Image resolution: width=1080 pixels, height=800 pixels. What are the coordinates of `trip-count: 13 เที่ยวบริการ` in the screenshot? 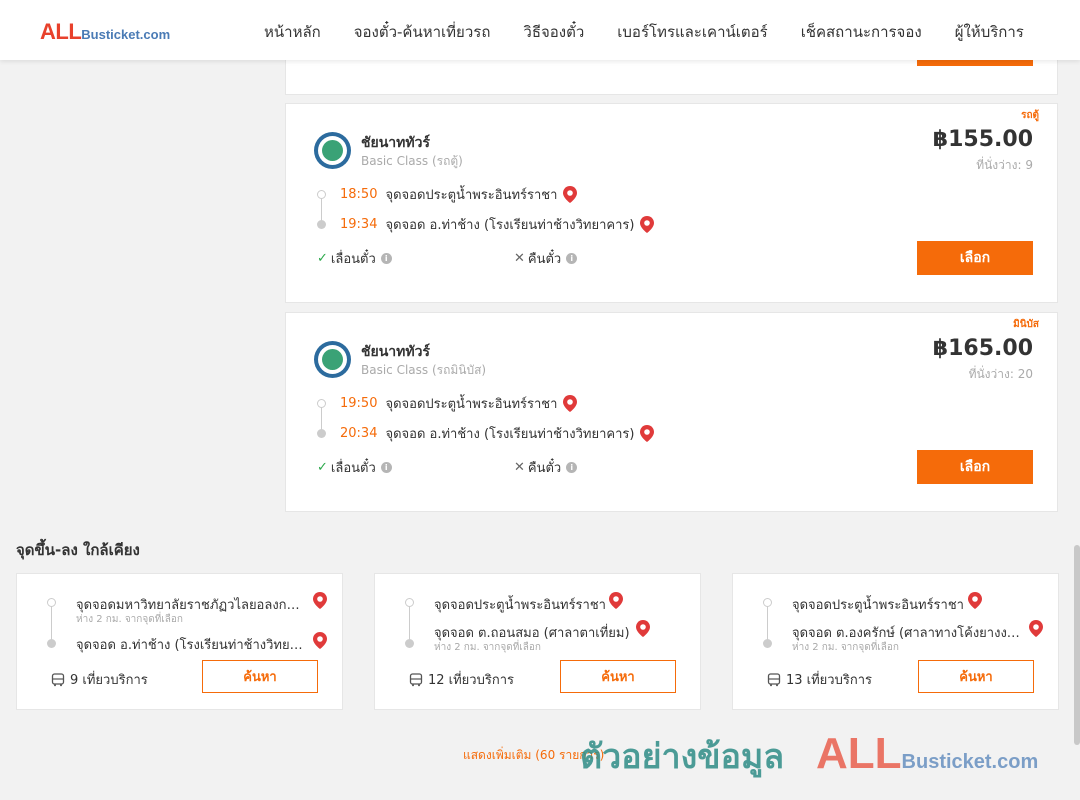 It's located at (819, 679).